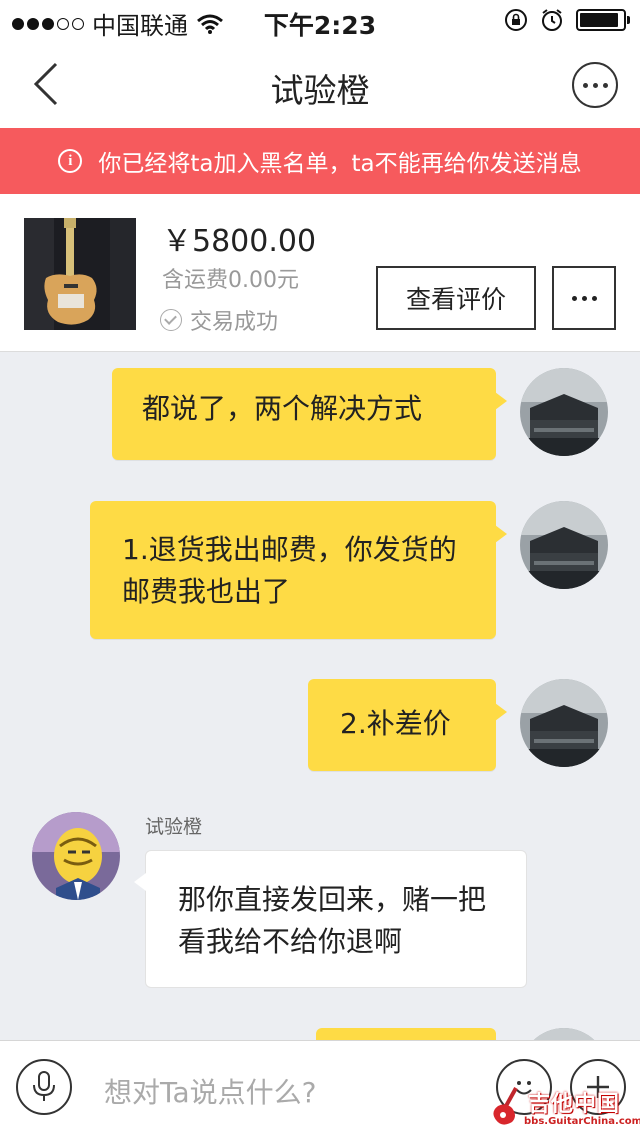 This screenshot has width=640, height=1136. Describe the element at coordinates (320, 273) in the screenshot. I see `product-card: ￥5800.00 含运费0.00元 交易成功 查看评价` at that location.